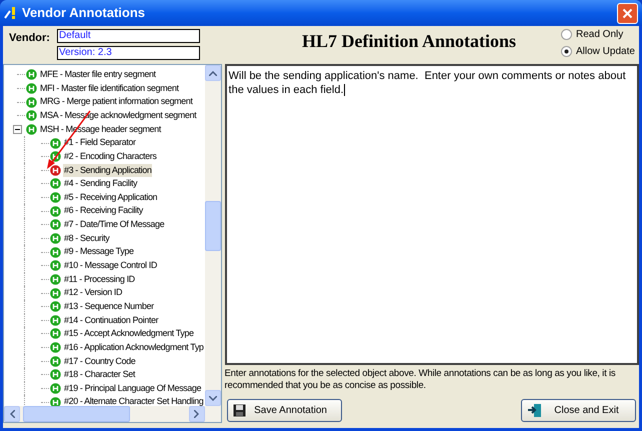 The height and width of the screenshot is (431, 642). I want to click on tree-item: #6 - Receiving Facility, so click(103, 211).